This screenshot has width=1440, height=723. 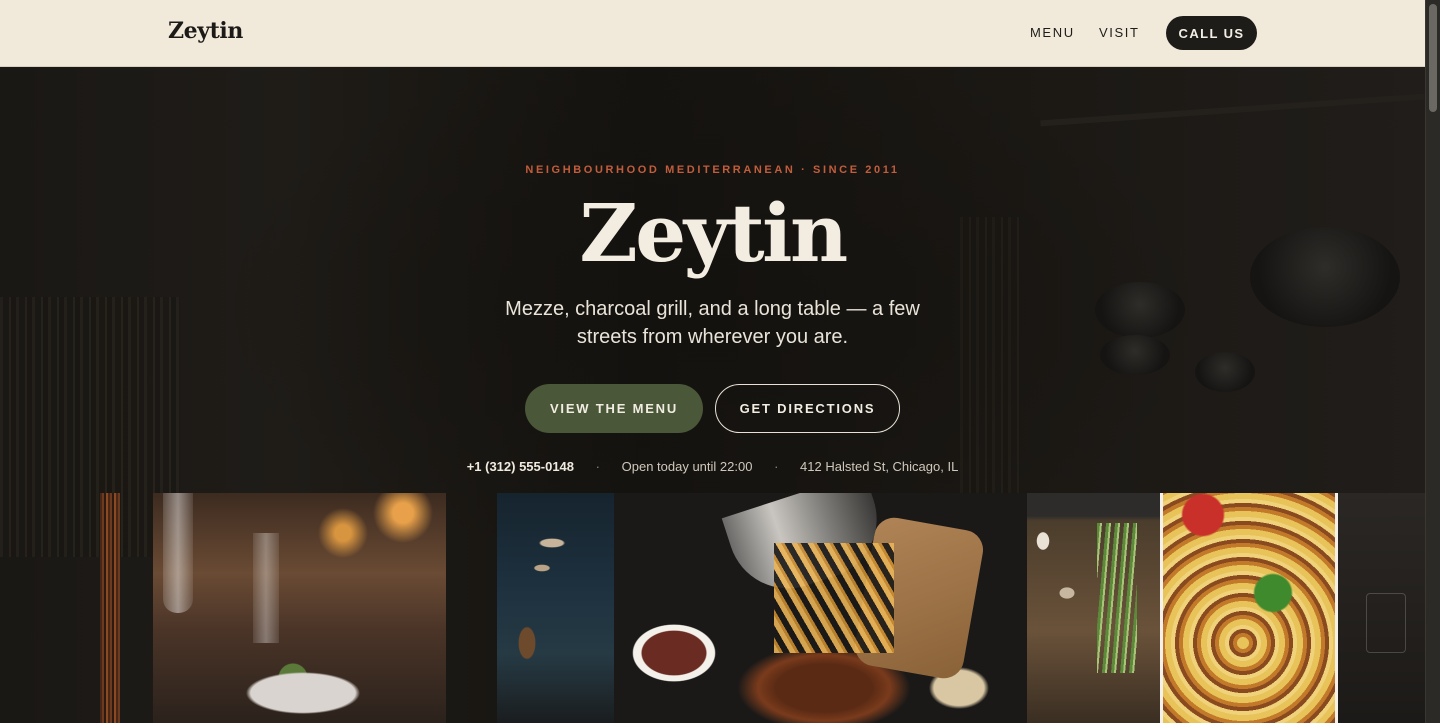 I want to click on brand-logo: Zeytin, so click(x=205, y=31).